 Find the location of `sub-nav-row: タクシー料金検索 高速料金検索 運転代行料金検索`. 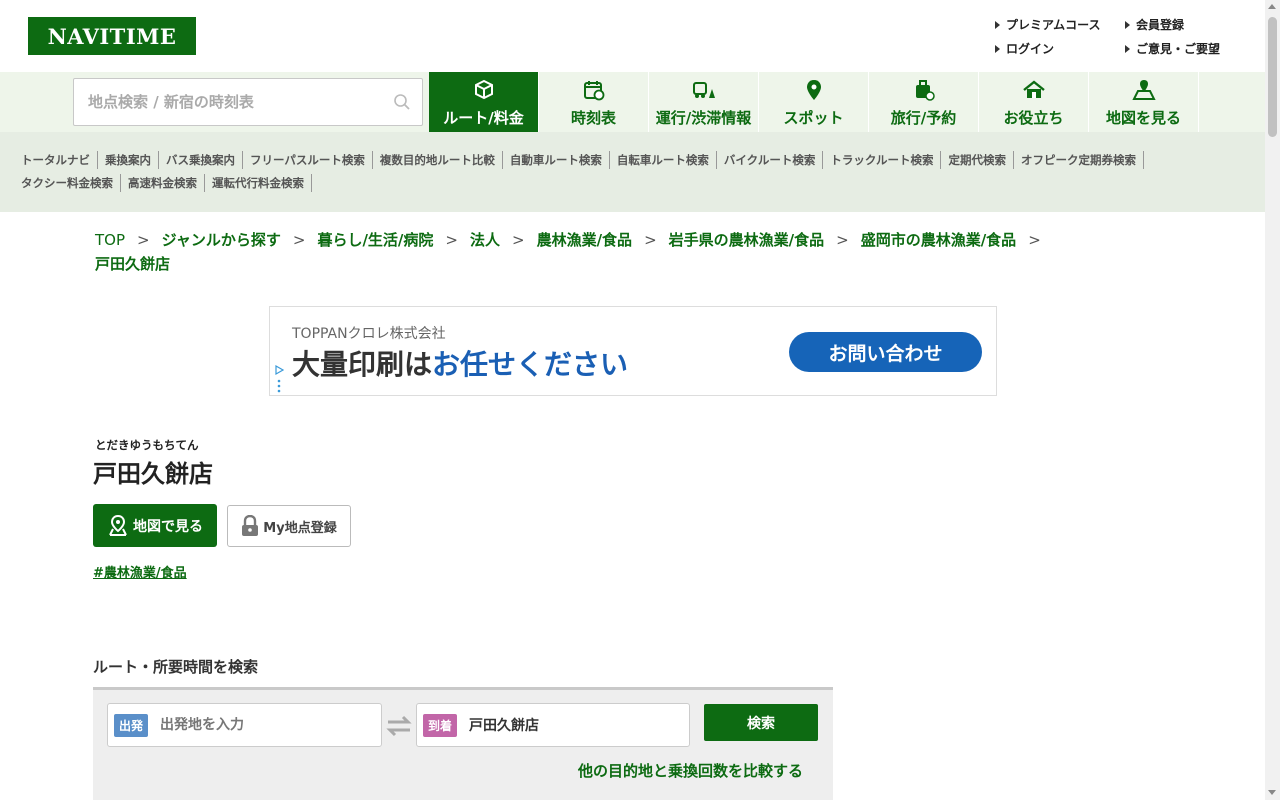

sub-nav-row: タクシー料金検索 高速料金検索 運転代行料金検索 is located at coordinates (639, 182).